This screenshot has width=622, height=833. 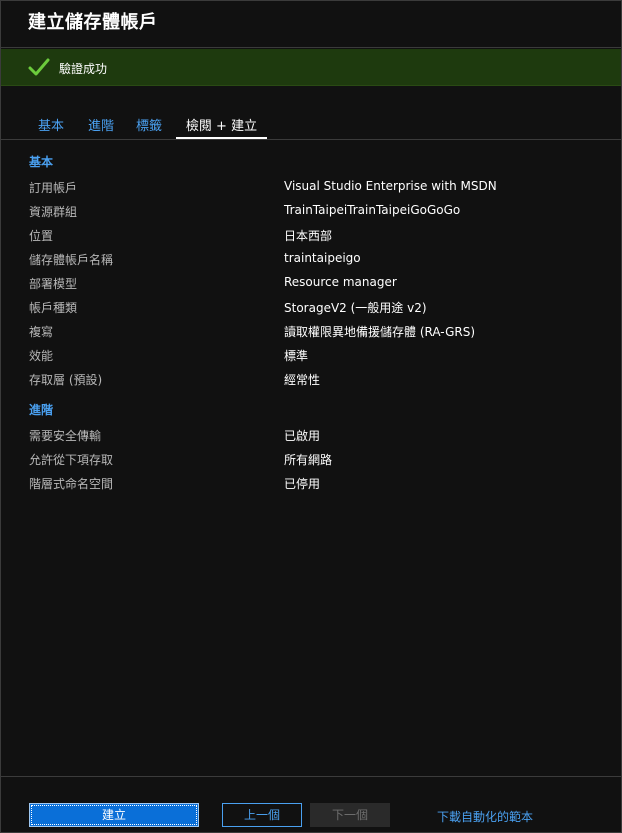 What do you see at coordinates (221, 127) in the screenshot?
I see `tab-review-create: 檢閱 + 建立` at bounding box center [221, 127].